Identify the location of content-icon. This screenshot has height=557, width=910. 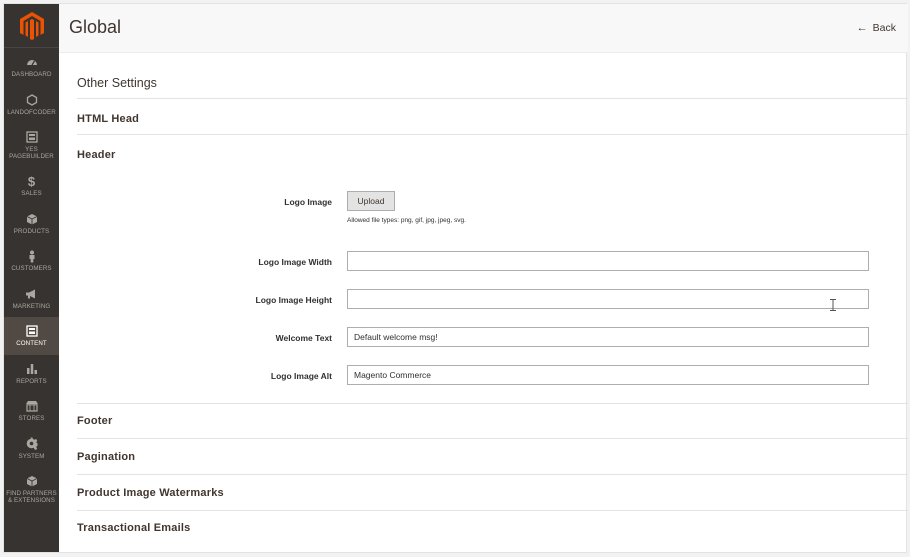
(31, 331).